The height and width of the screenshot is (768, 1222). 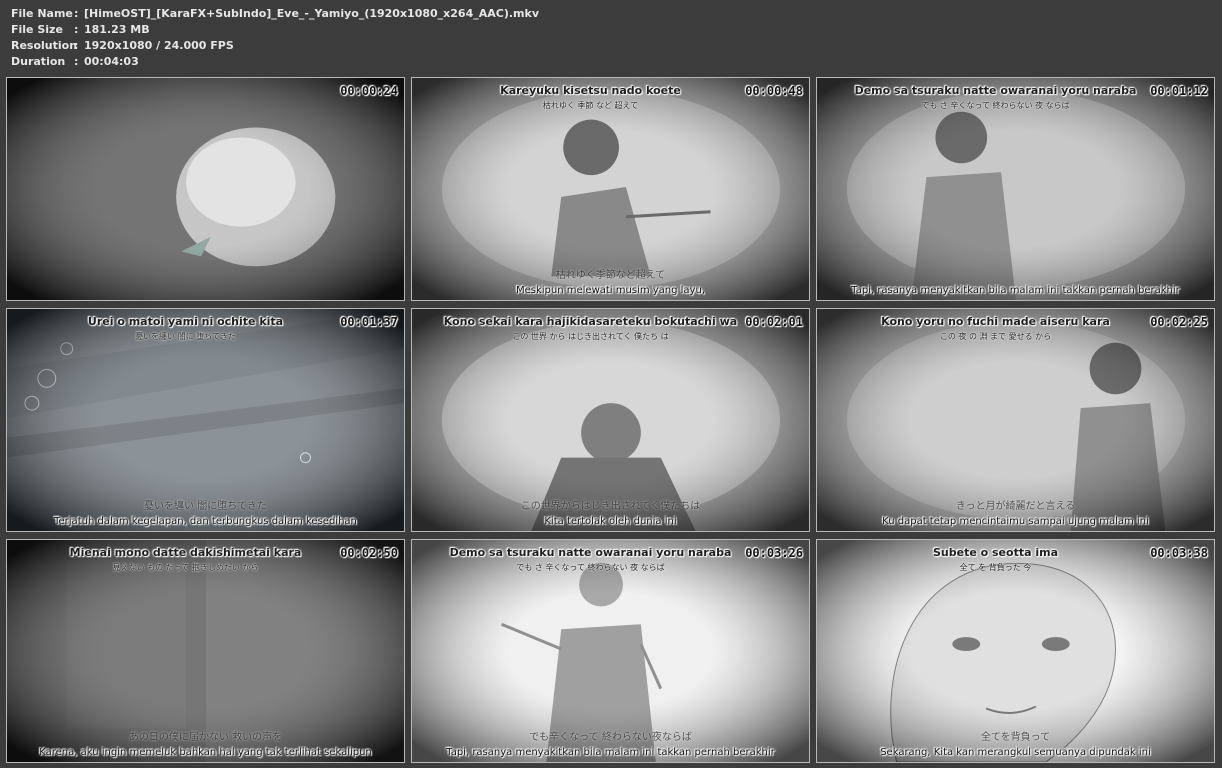 I want to click on timestamp: 00:00:48, so click(x=774, y=91).